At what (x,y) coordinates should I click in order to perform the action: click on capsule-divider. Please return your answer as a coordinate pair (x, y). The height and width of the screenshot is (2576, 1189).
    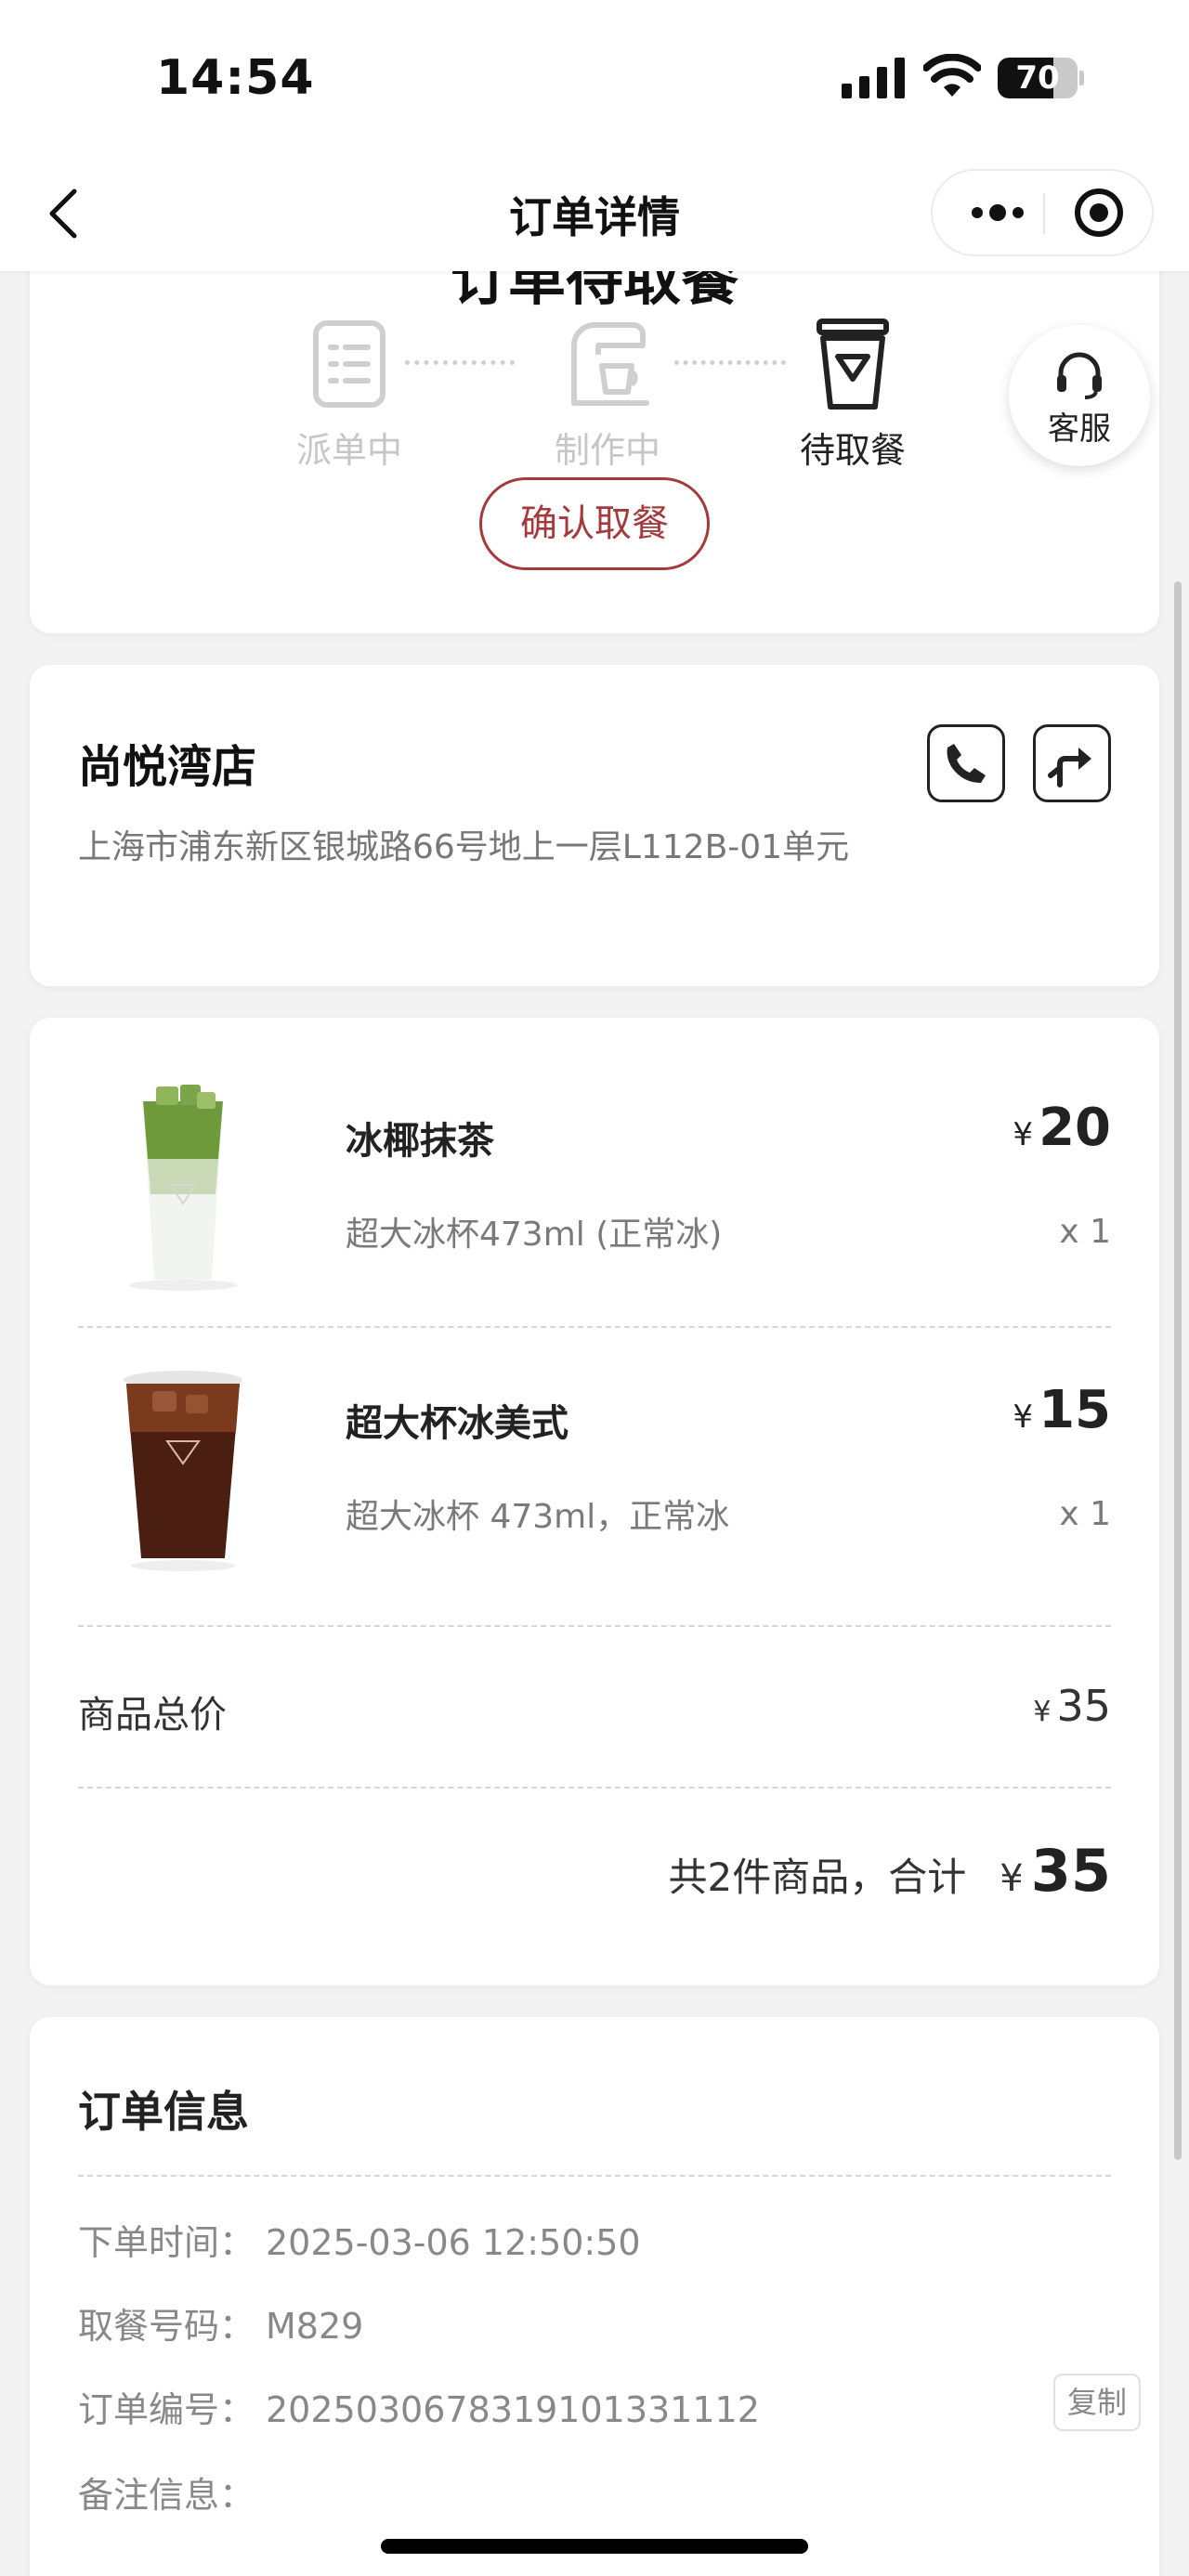
    Looking at the image, I should click on (1044, 213).